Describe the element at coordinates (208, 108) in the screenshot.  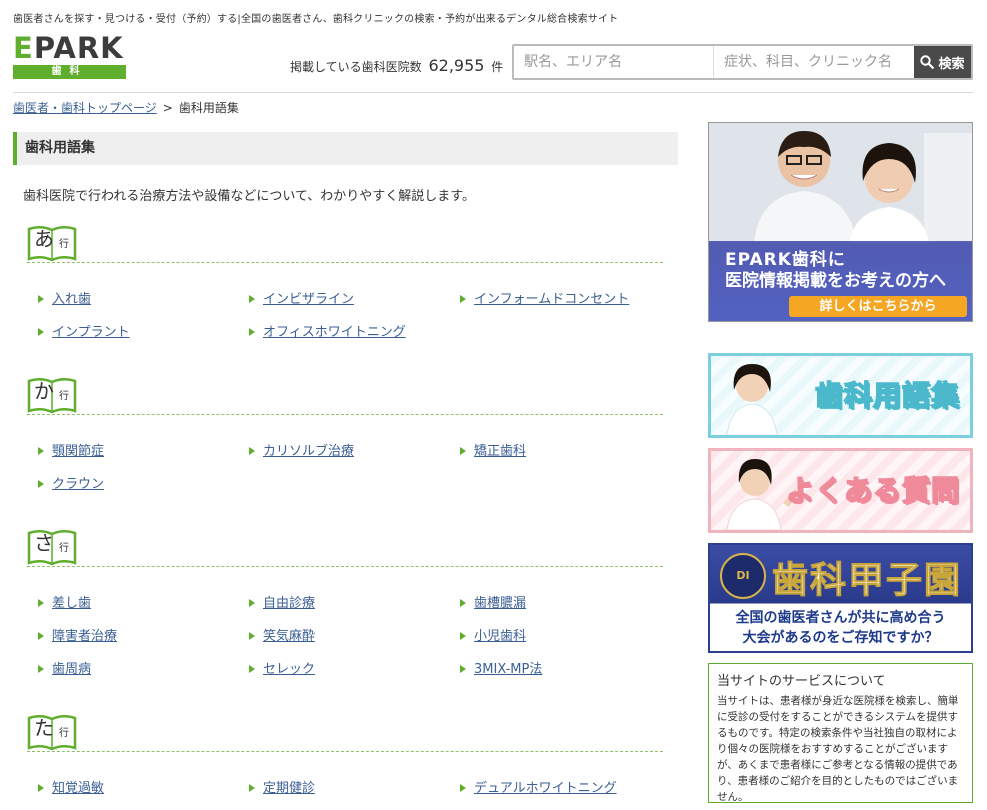
I see `breadcrumb-current: 歯科用語集` at that location.